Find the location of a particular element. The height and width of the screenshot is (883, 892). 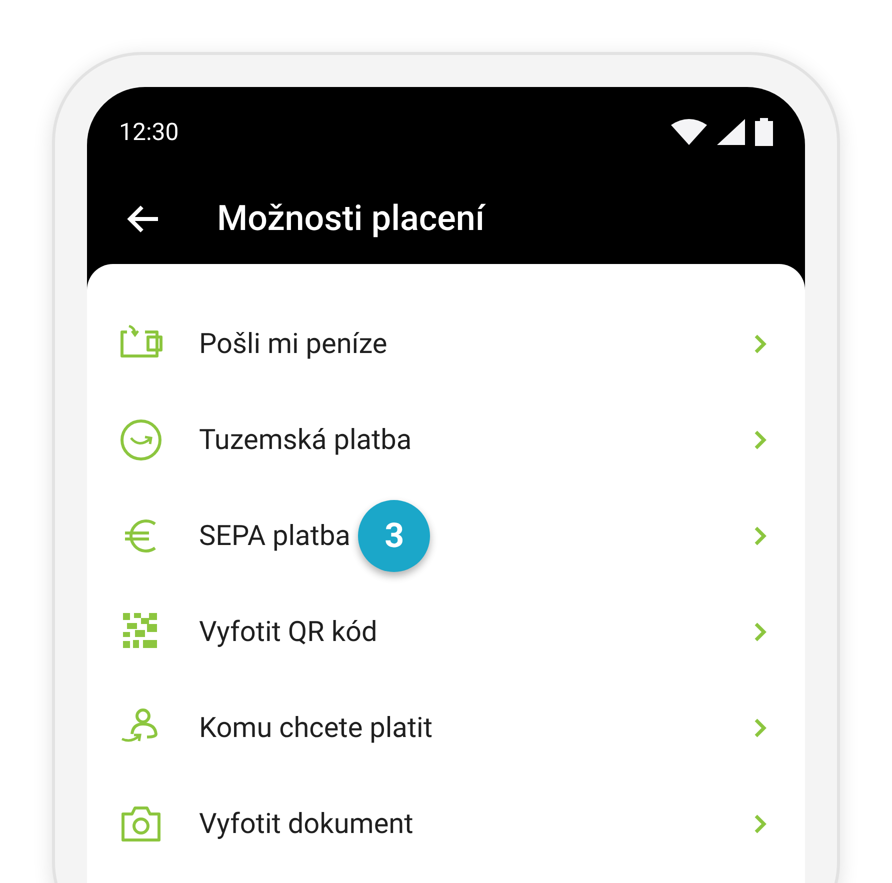

signal-icon is located at coordinates (731, 132).